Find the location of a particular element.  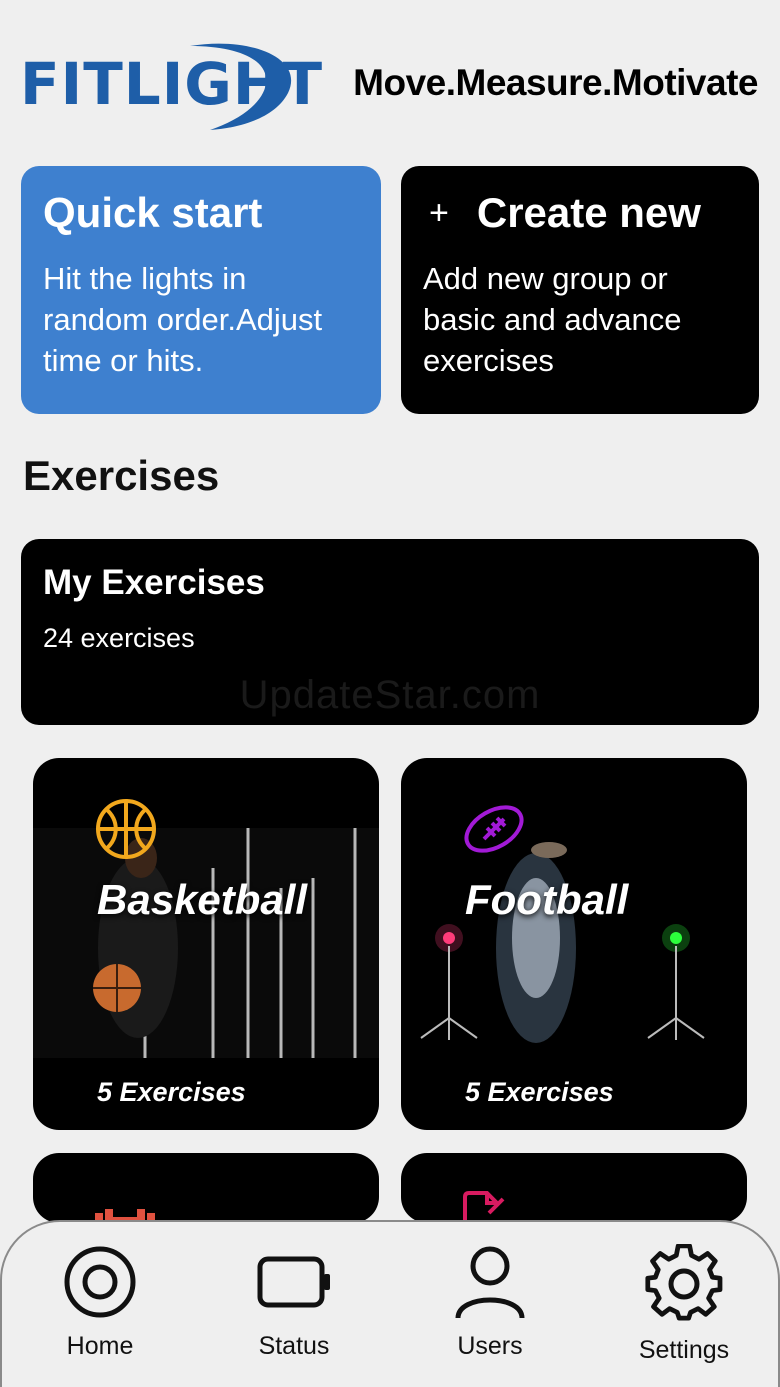

my-exercises-title: My Exercises is located at coordinates (154, 582).